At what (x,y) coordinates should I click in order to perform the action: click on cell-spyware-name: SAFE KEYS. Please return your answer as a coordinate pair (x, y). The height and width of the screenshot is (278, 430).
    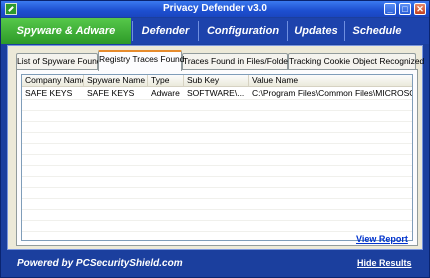
    Looking at the image, I should click on (111, 93).